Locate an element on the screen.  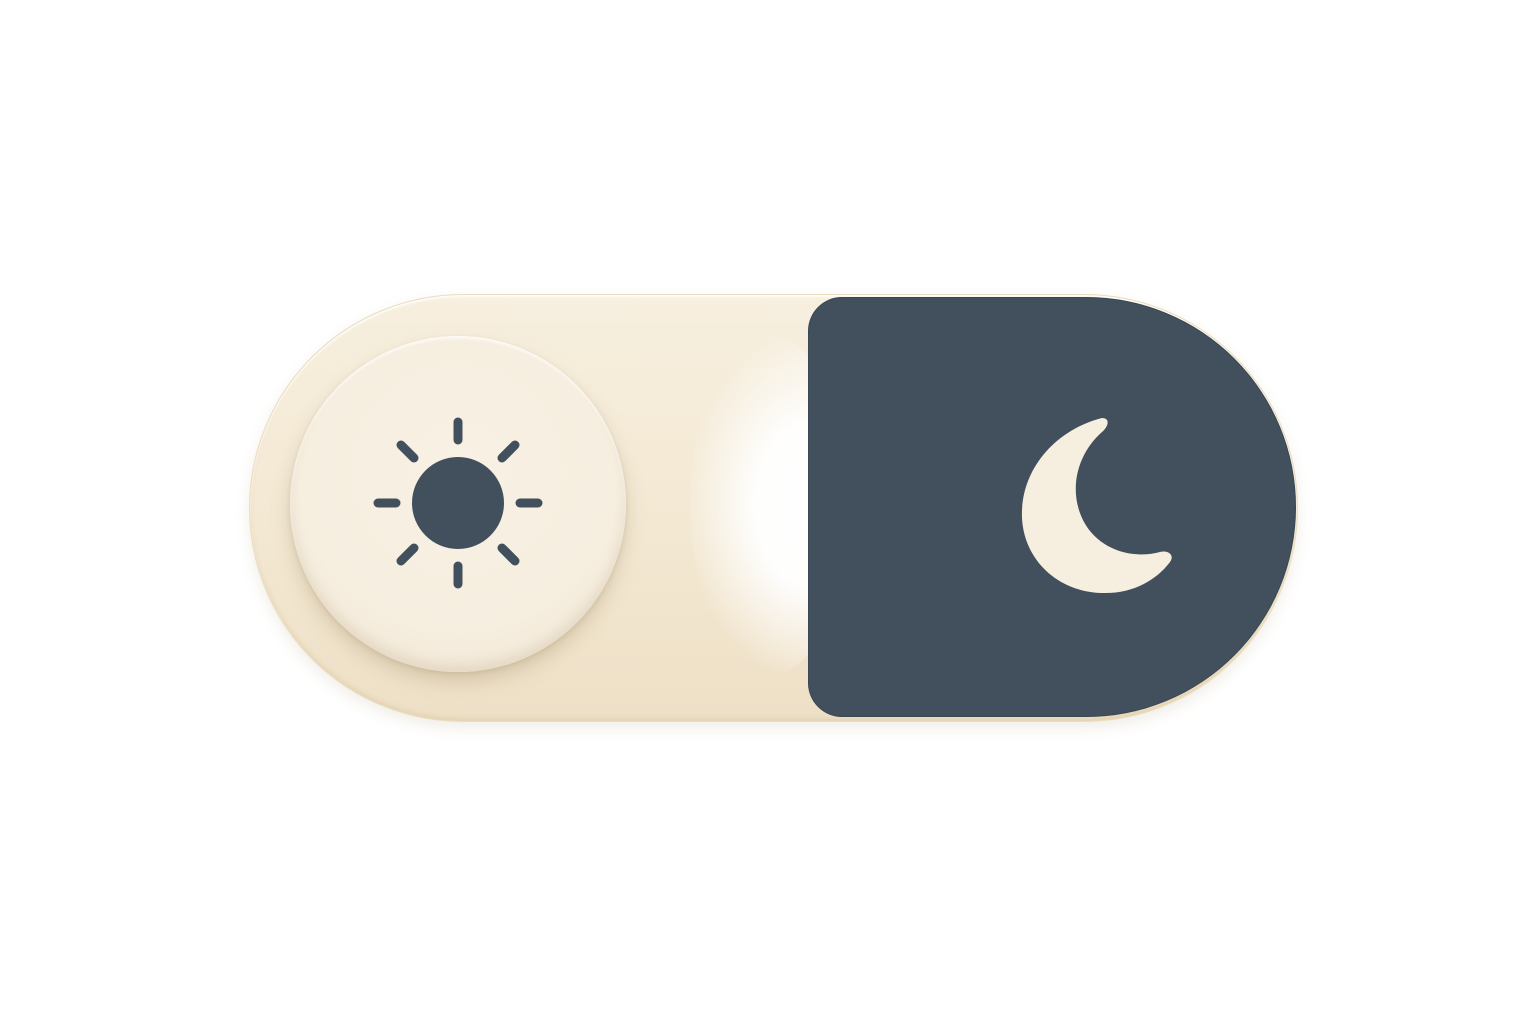
moon-icon is located at coordinates (1096, 506).